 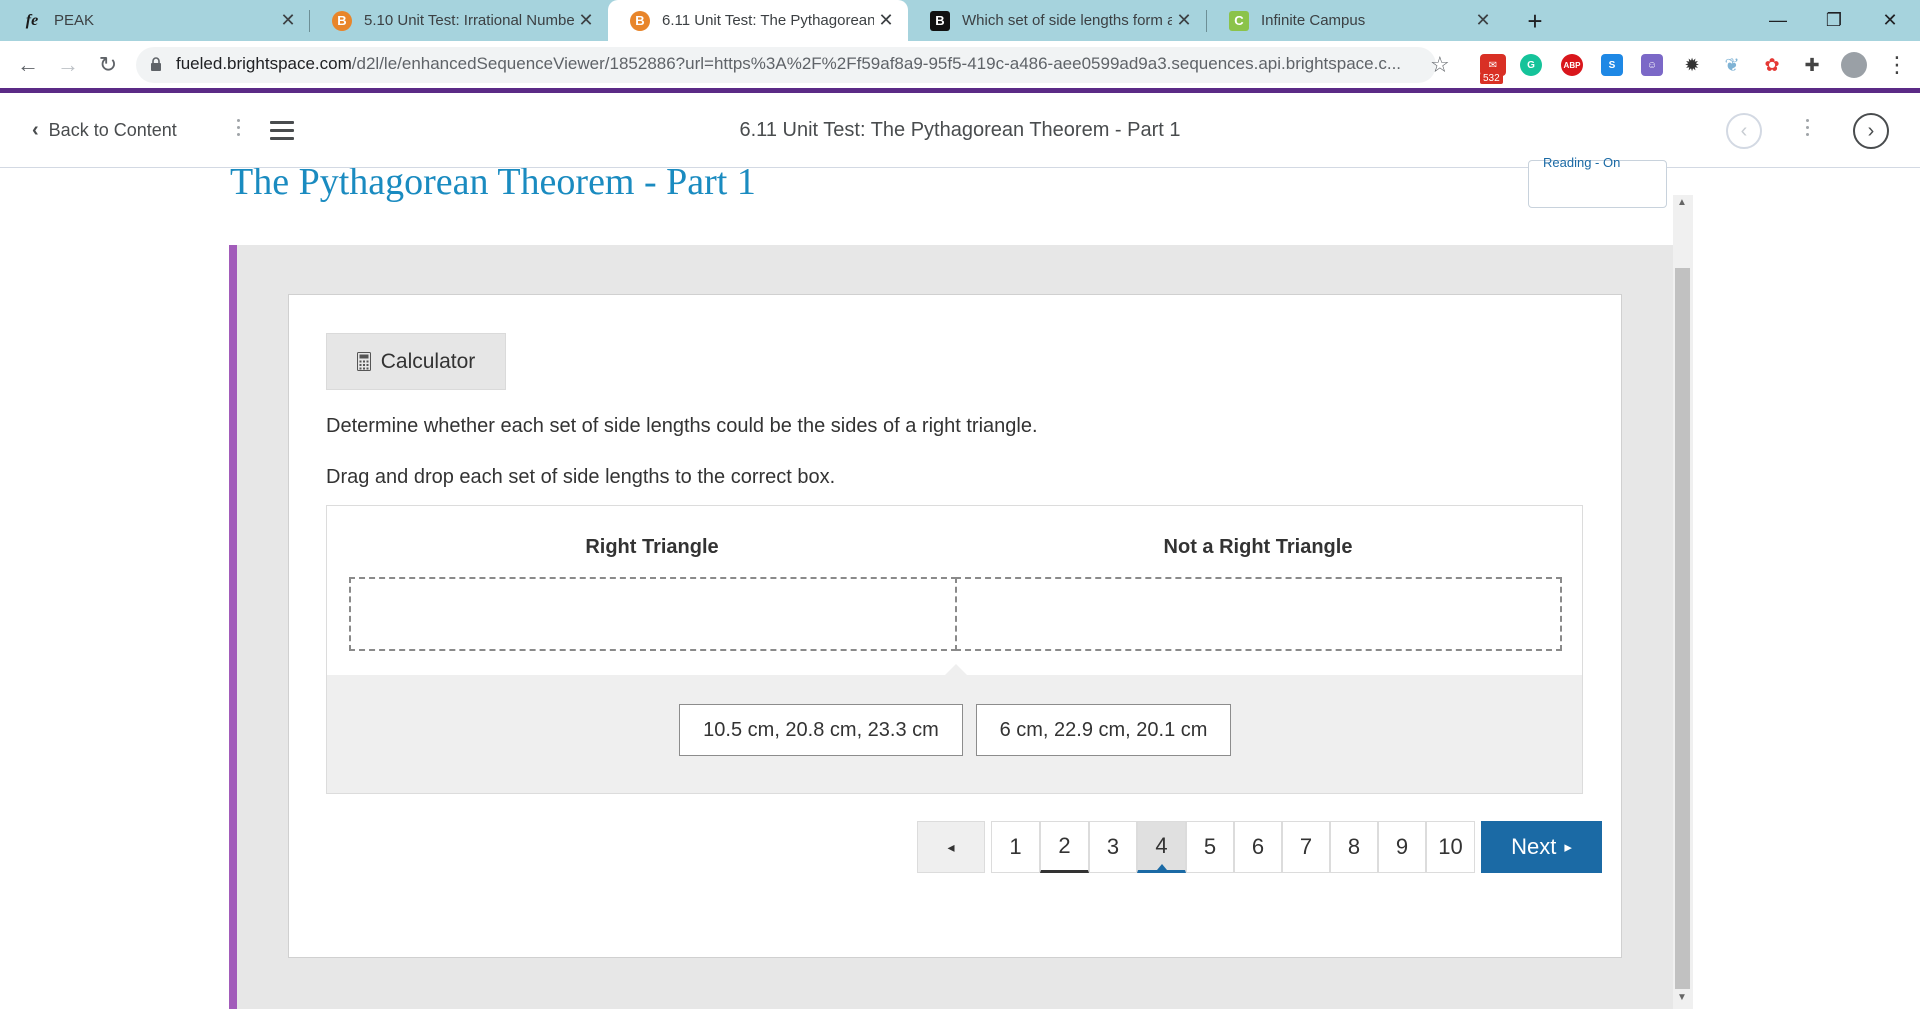 I want to click on tab-title: 5.10 Unit Test: Irrational Numbers, so click(x=469, y=20).